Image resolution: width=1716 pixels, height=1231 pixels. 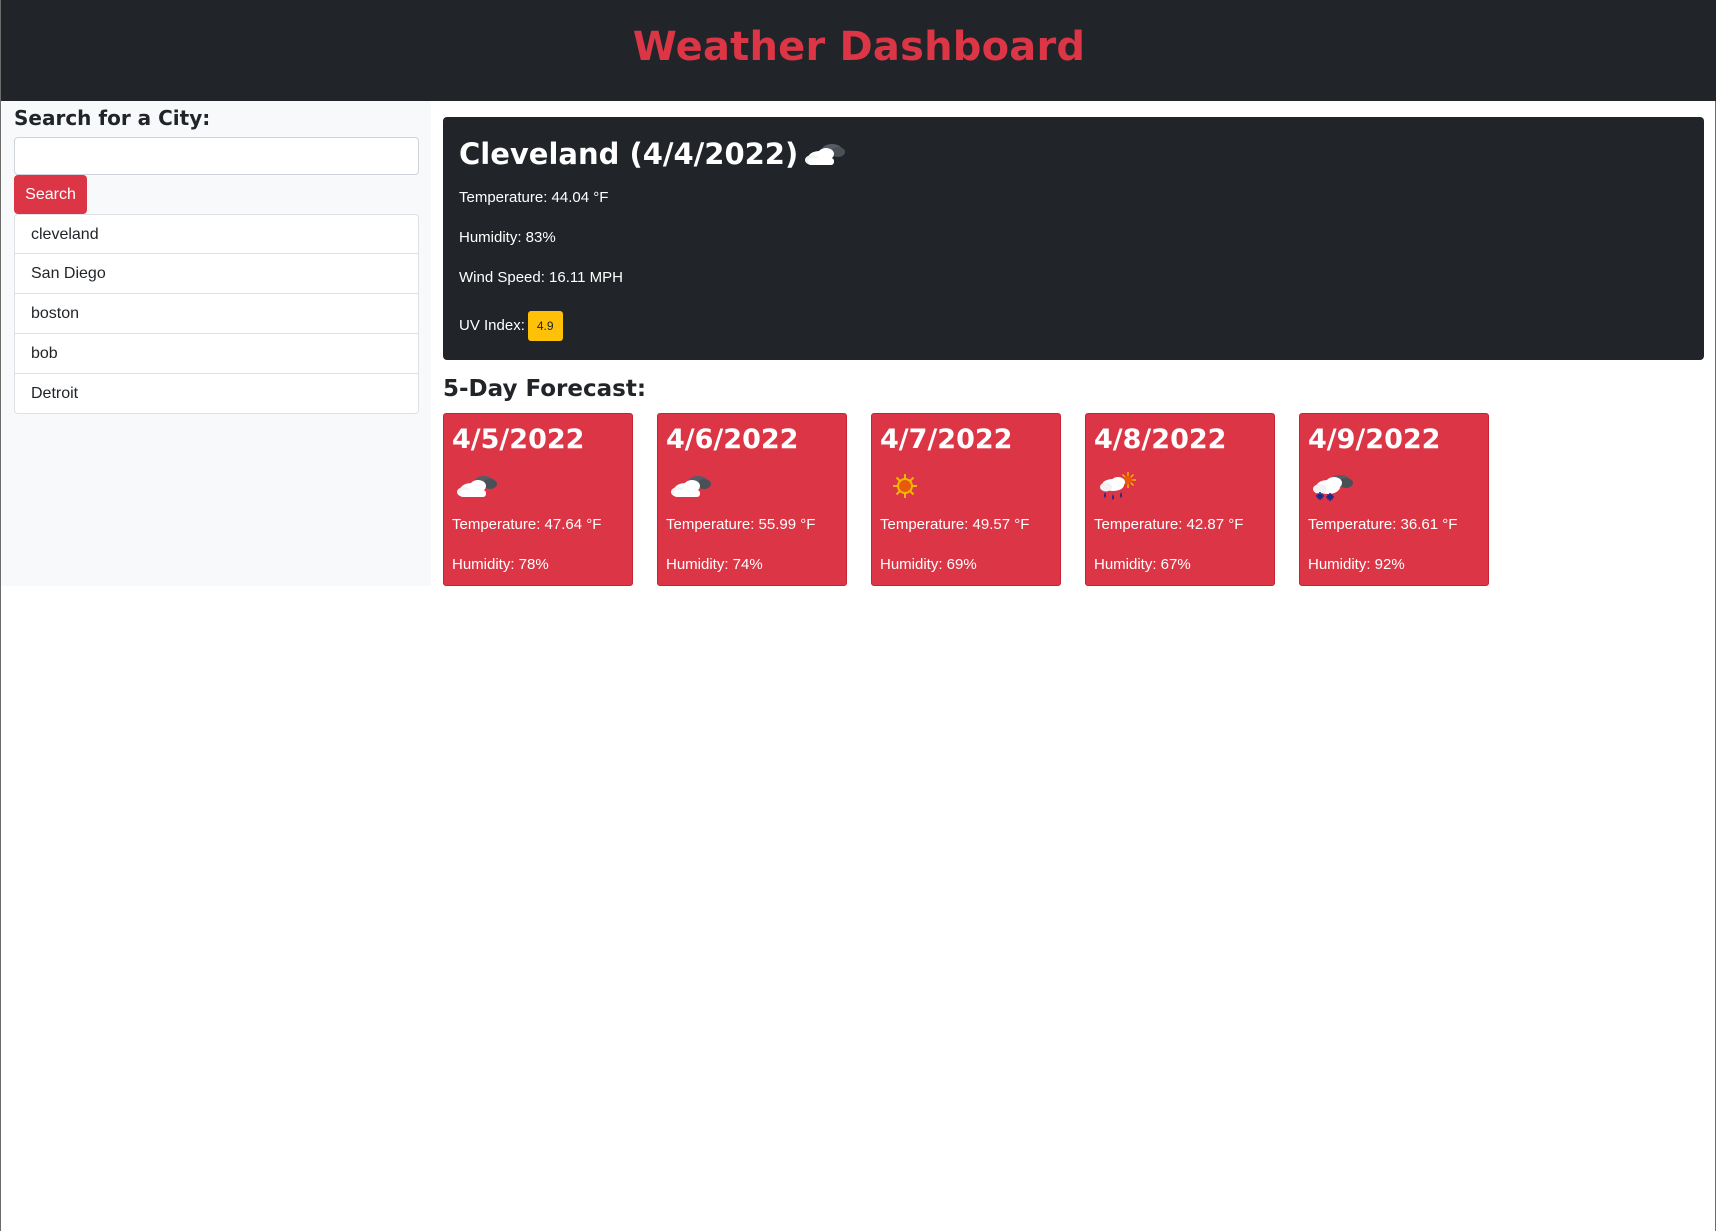 I want to click on history-item-detroit: Detroit, so click(x=216, y=394).